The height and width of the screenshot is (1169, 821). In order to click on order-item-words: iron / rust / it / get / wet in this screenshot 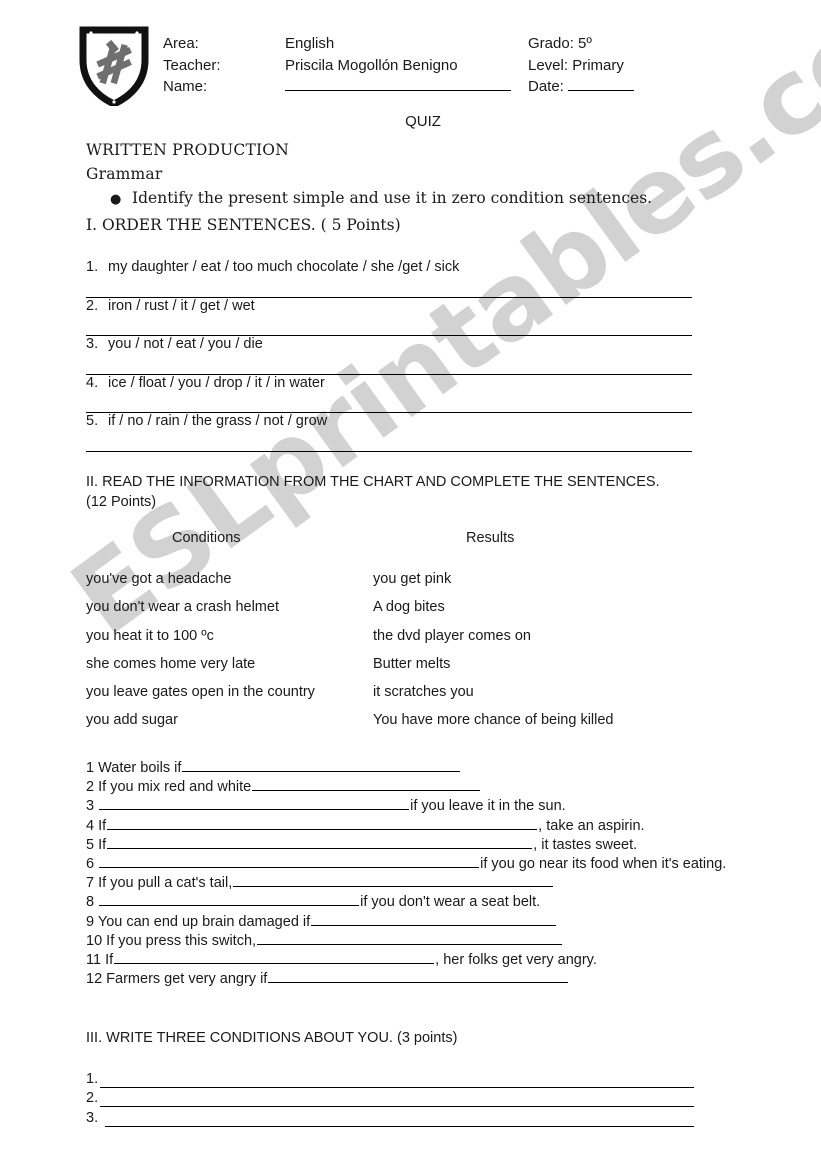, I will do `click(181, 305)`.